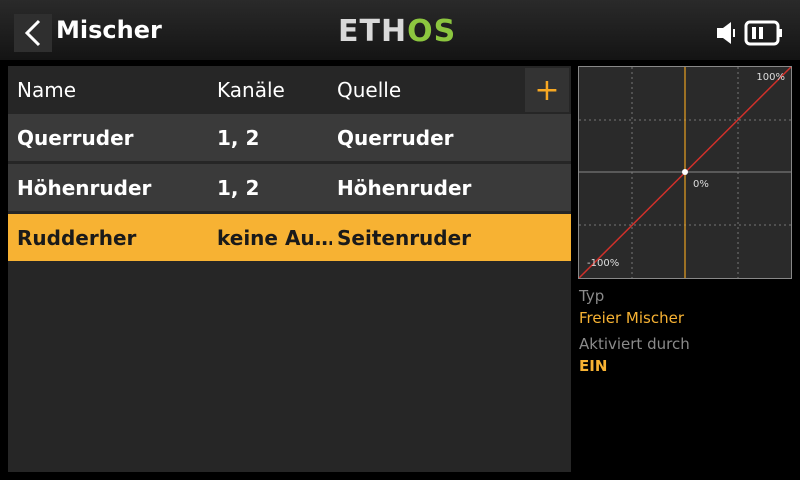  What do you see at coordinates (632, 318) in the screenshot?
I see `type-value: Freier Mischer` at bounding box center [632, 318].